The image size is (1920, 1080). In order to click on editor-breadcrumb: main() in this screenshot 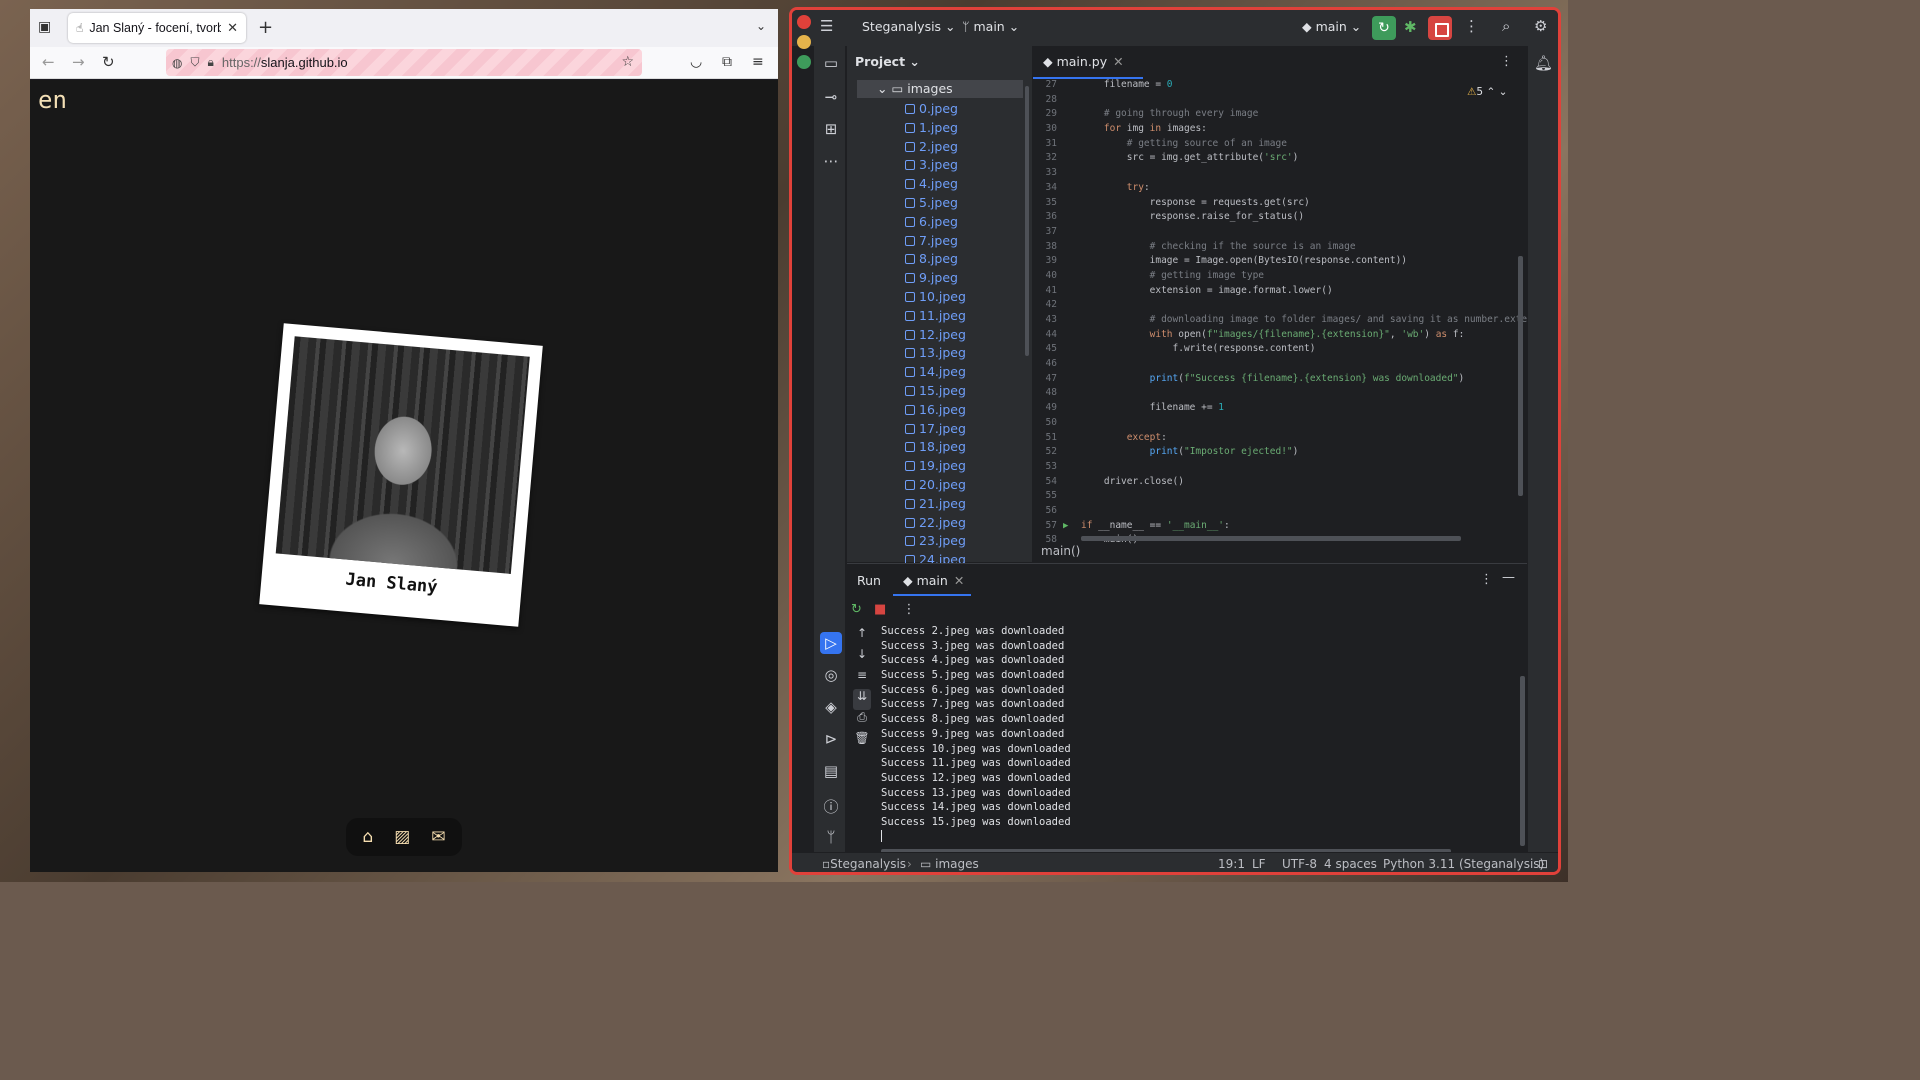, I will do `click(1060, 551)`.